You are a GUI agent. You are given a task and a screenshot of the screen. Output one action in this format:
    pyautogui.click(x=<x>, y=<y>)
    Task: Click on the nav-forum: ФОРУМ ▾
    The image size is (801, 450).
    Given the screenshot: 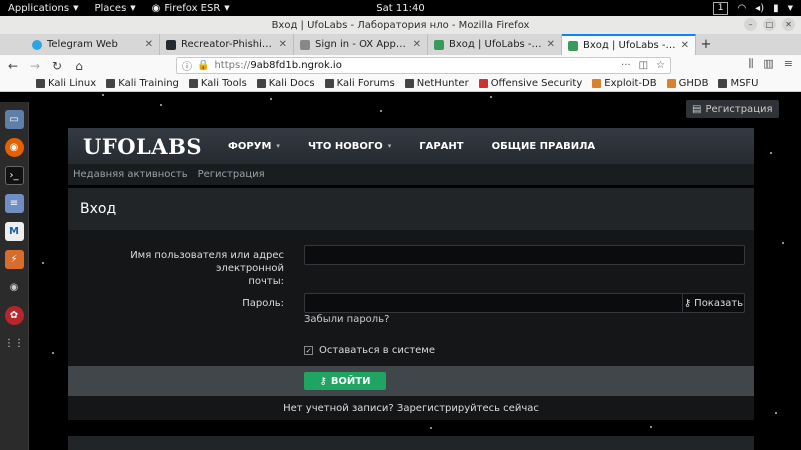 What is the action you would take?
    pyautogui.click(x=254, y=146)
    